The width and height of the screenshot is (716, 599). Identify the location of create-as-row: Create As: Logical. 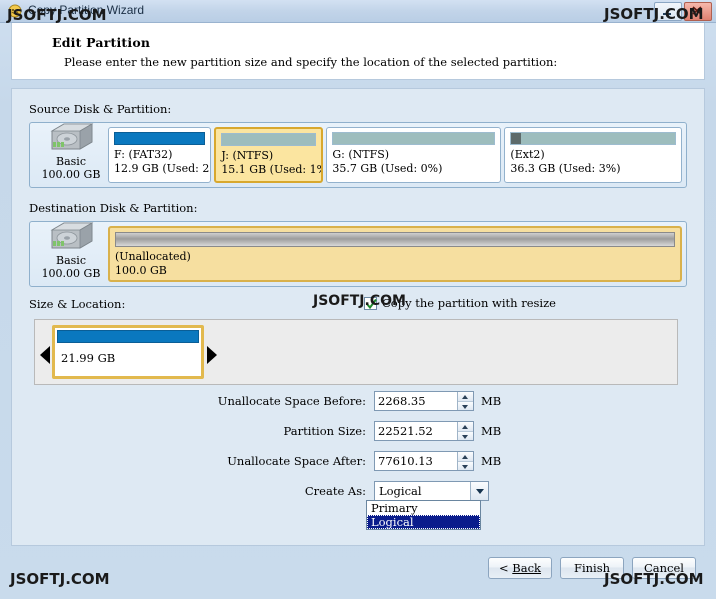
(351, 491).